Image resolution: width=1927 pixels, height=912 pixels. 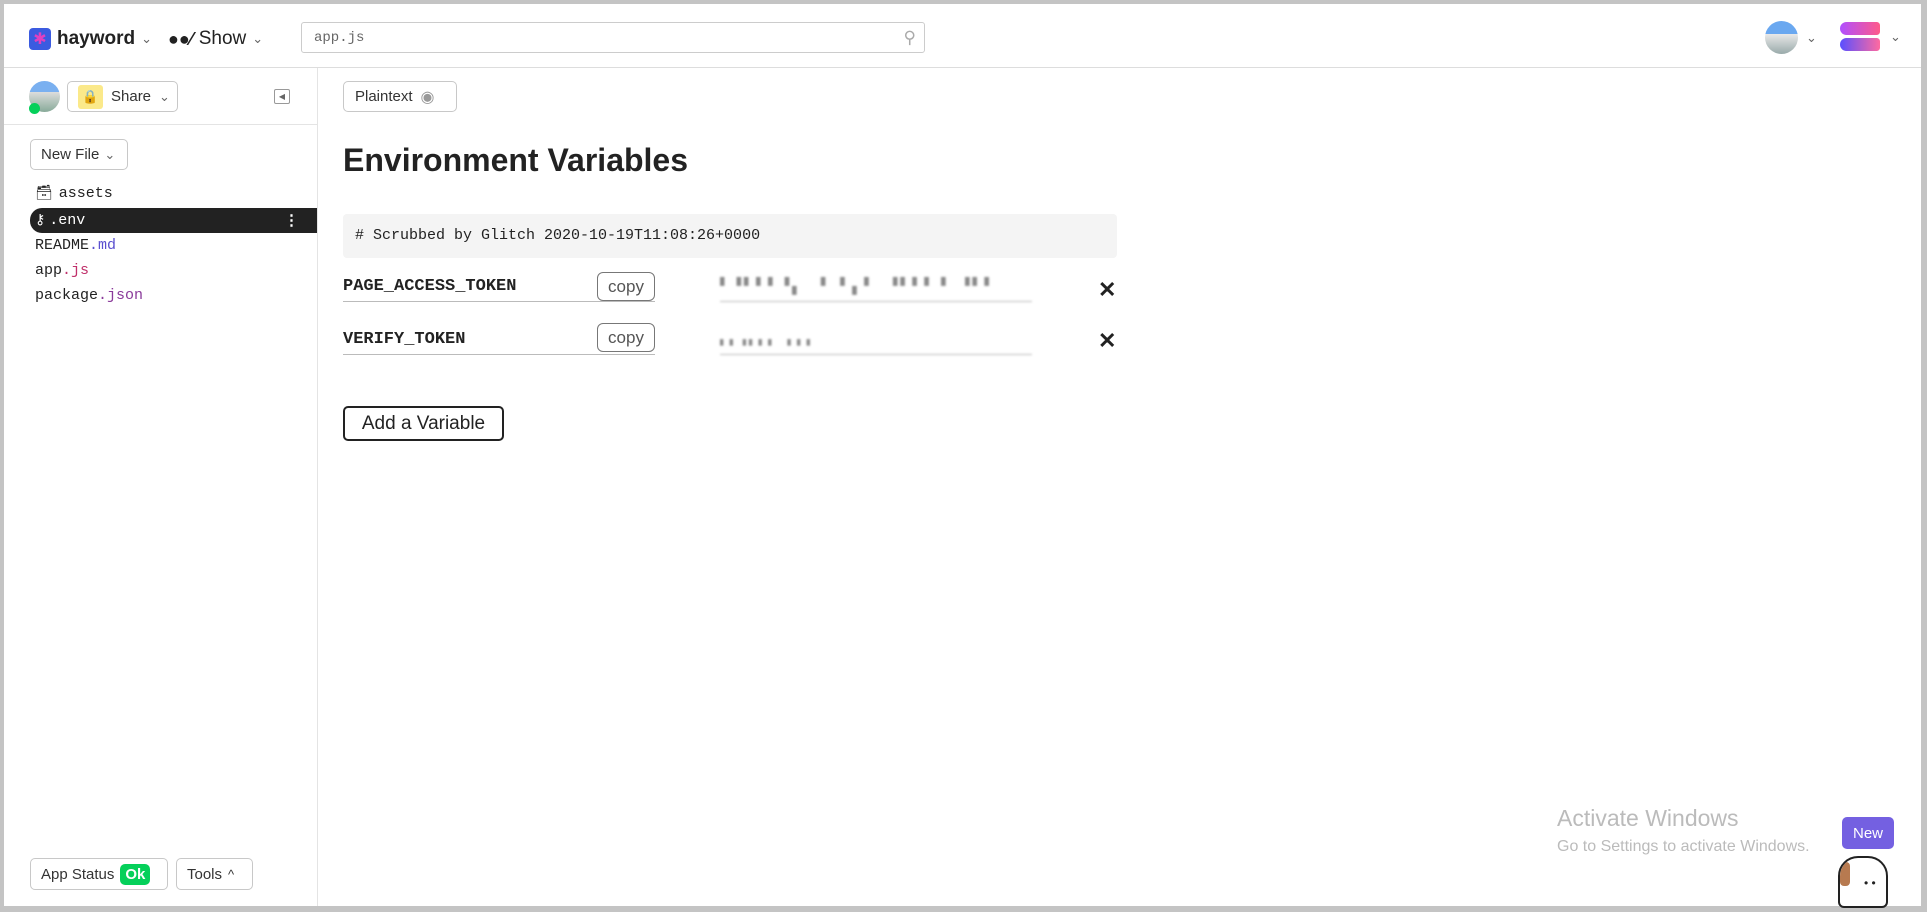 What do you see at coordinates (1648, 818) in the screenshot?
I see `activate-windows-title: Activate Windows` at bounding box center [1648, 818].